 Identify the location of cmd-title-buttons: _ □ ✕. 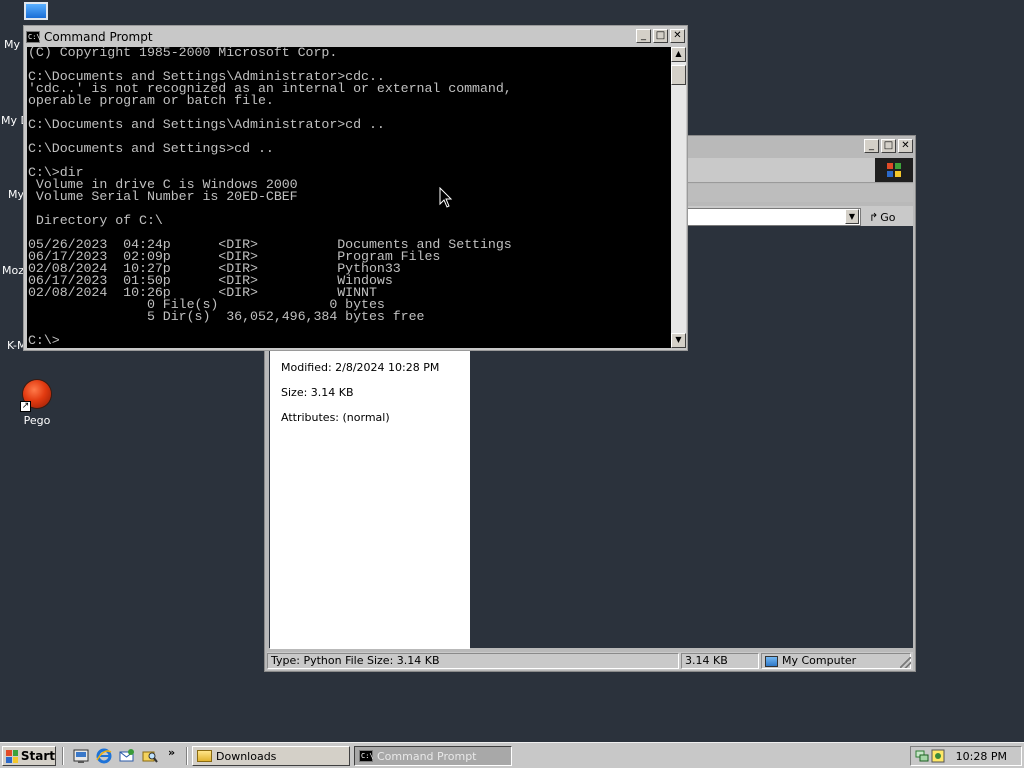
(659, 36).